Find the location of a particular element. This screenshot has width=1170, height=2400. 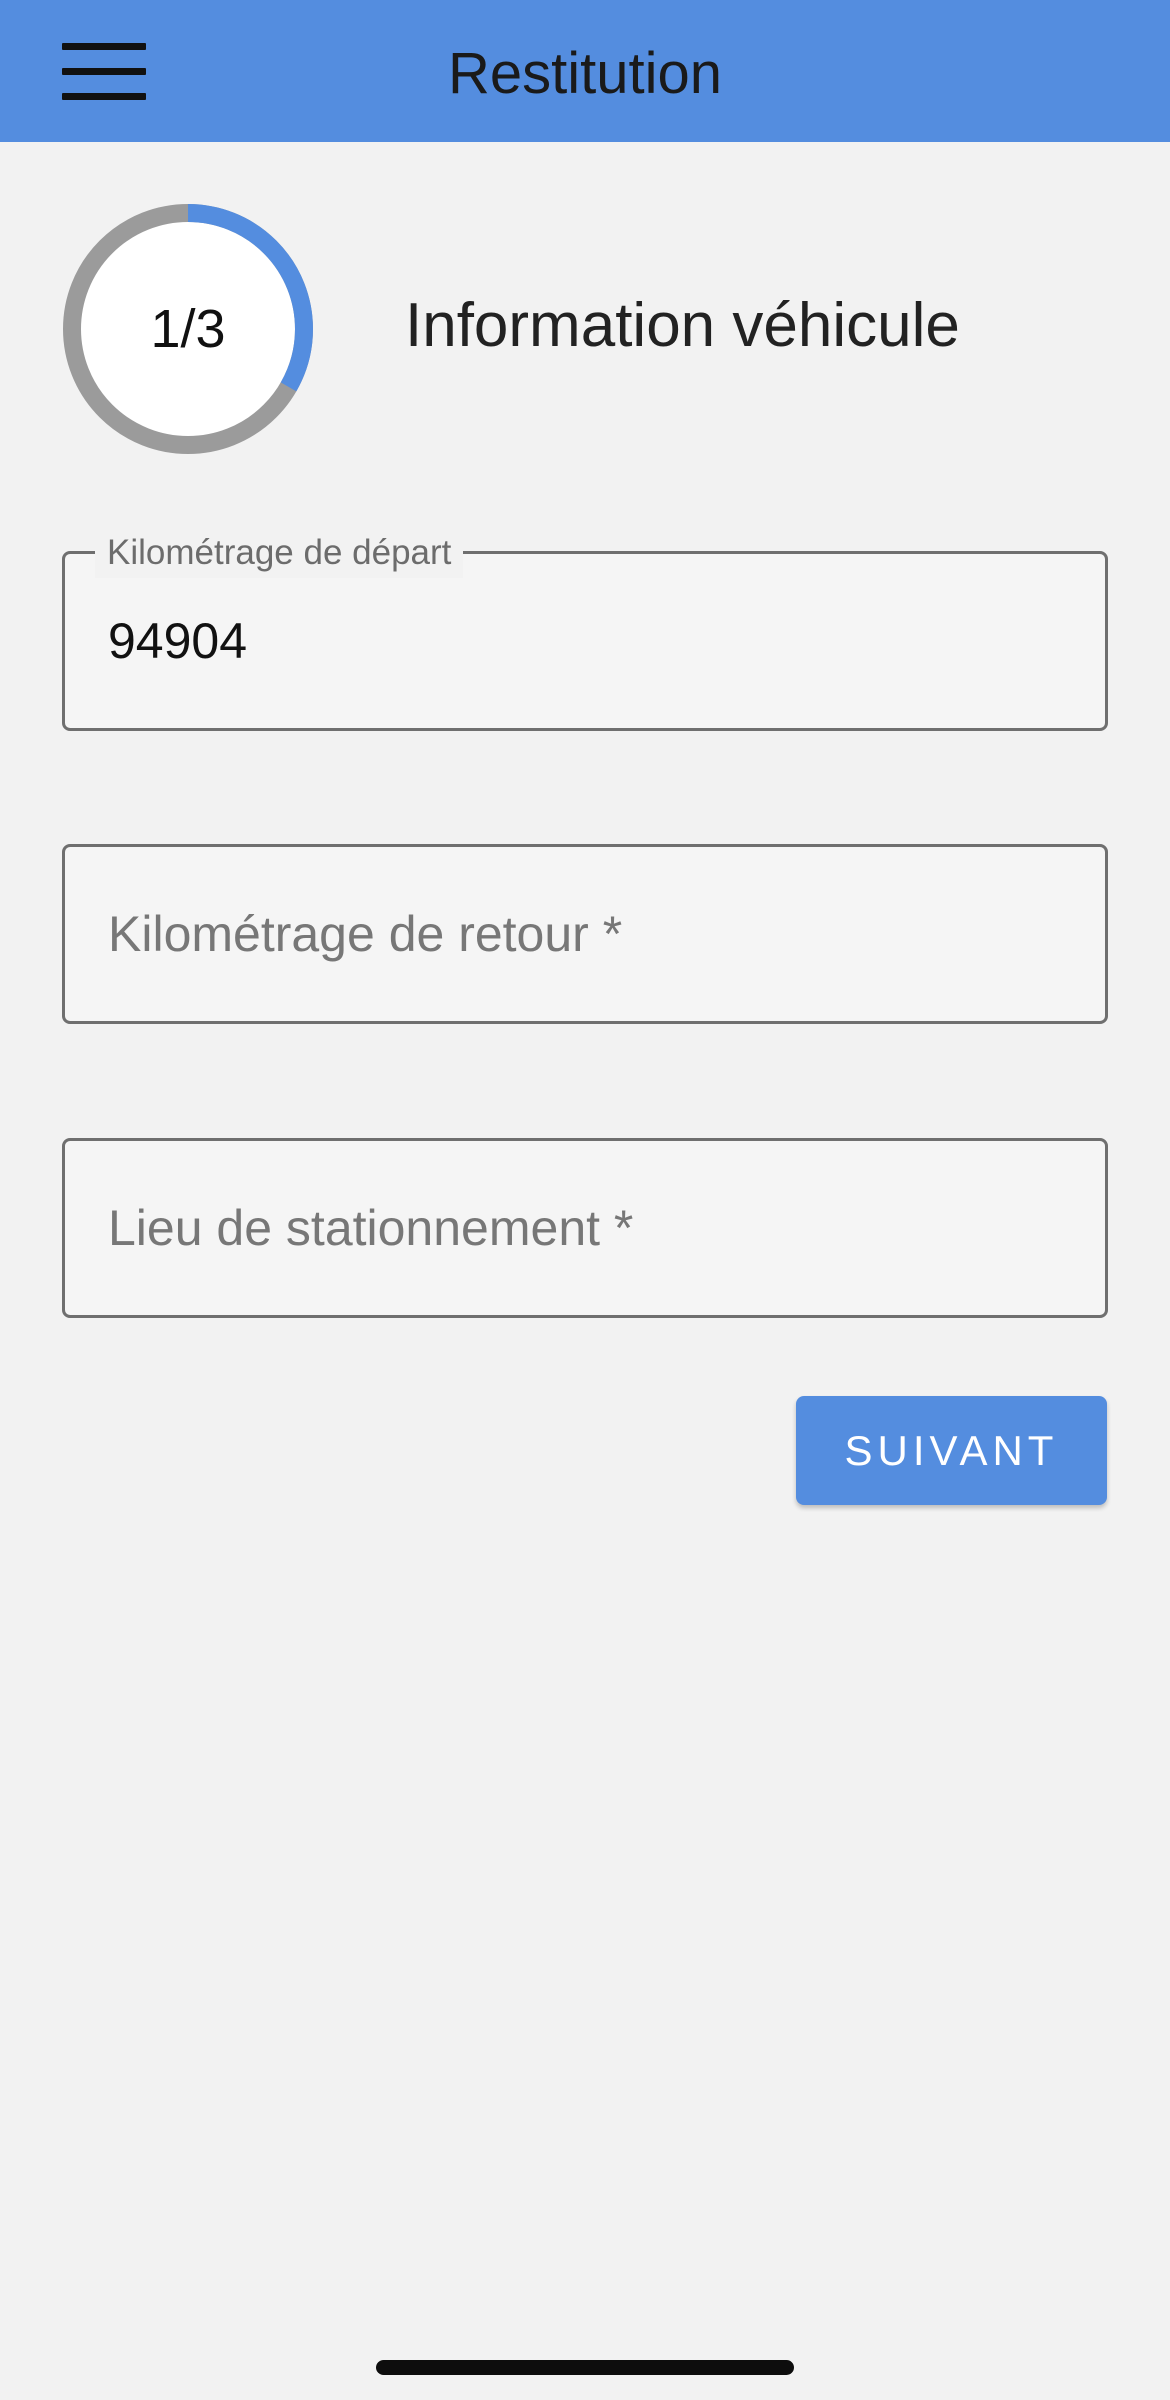

parking-location-input is located at coordinates (585, 1228).